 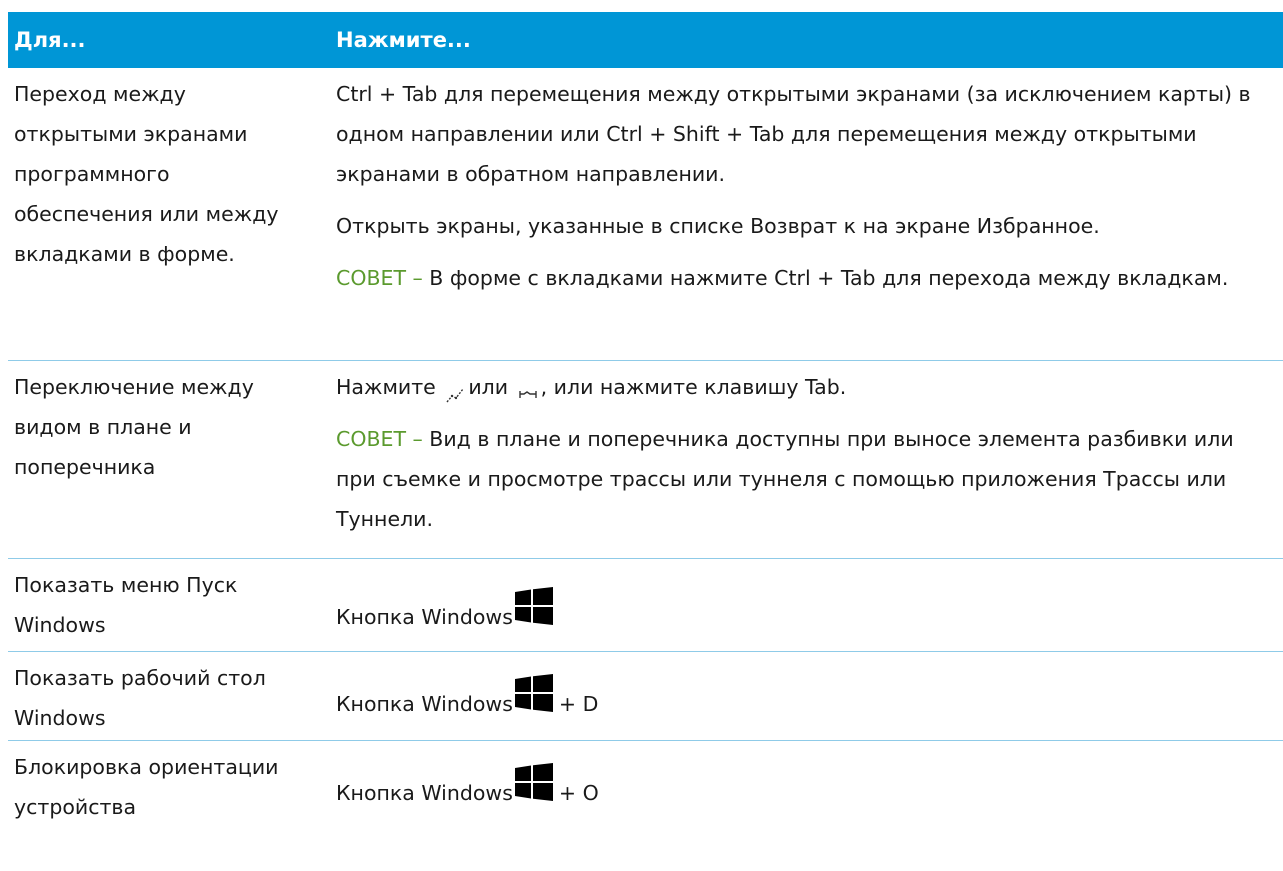 I want to click on row-action: Показать рабочий стол Windows, so click(x=140, y=698).